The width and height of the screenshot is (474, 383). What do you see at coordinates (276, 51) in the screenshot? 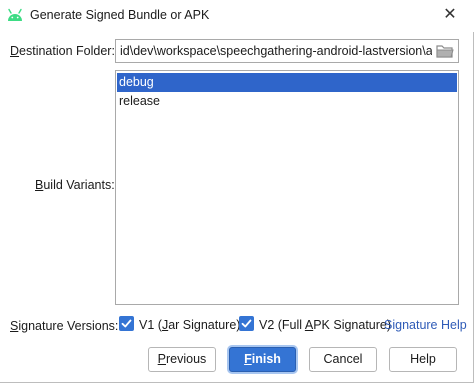
I see `destination-folder-input` at bounding box center [276, 51].